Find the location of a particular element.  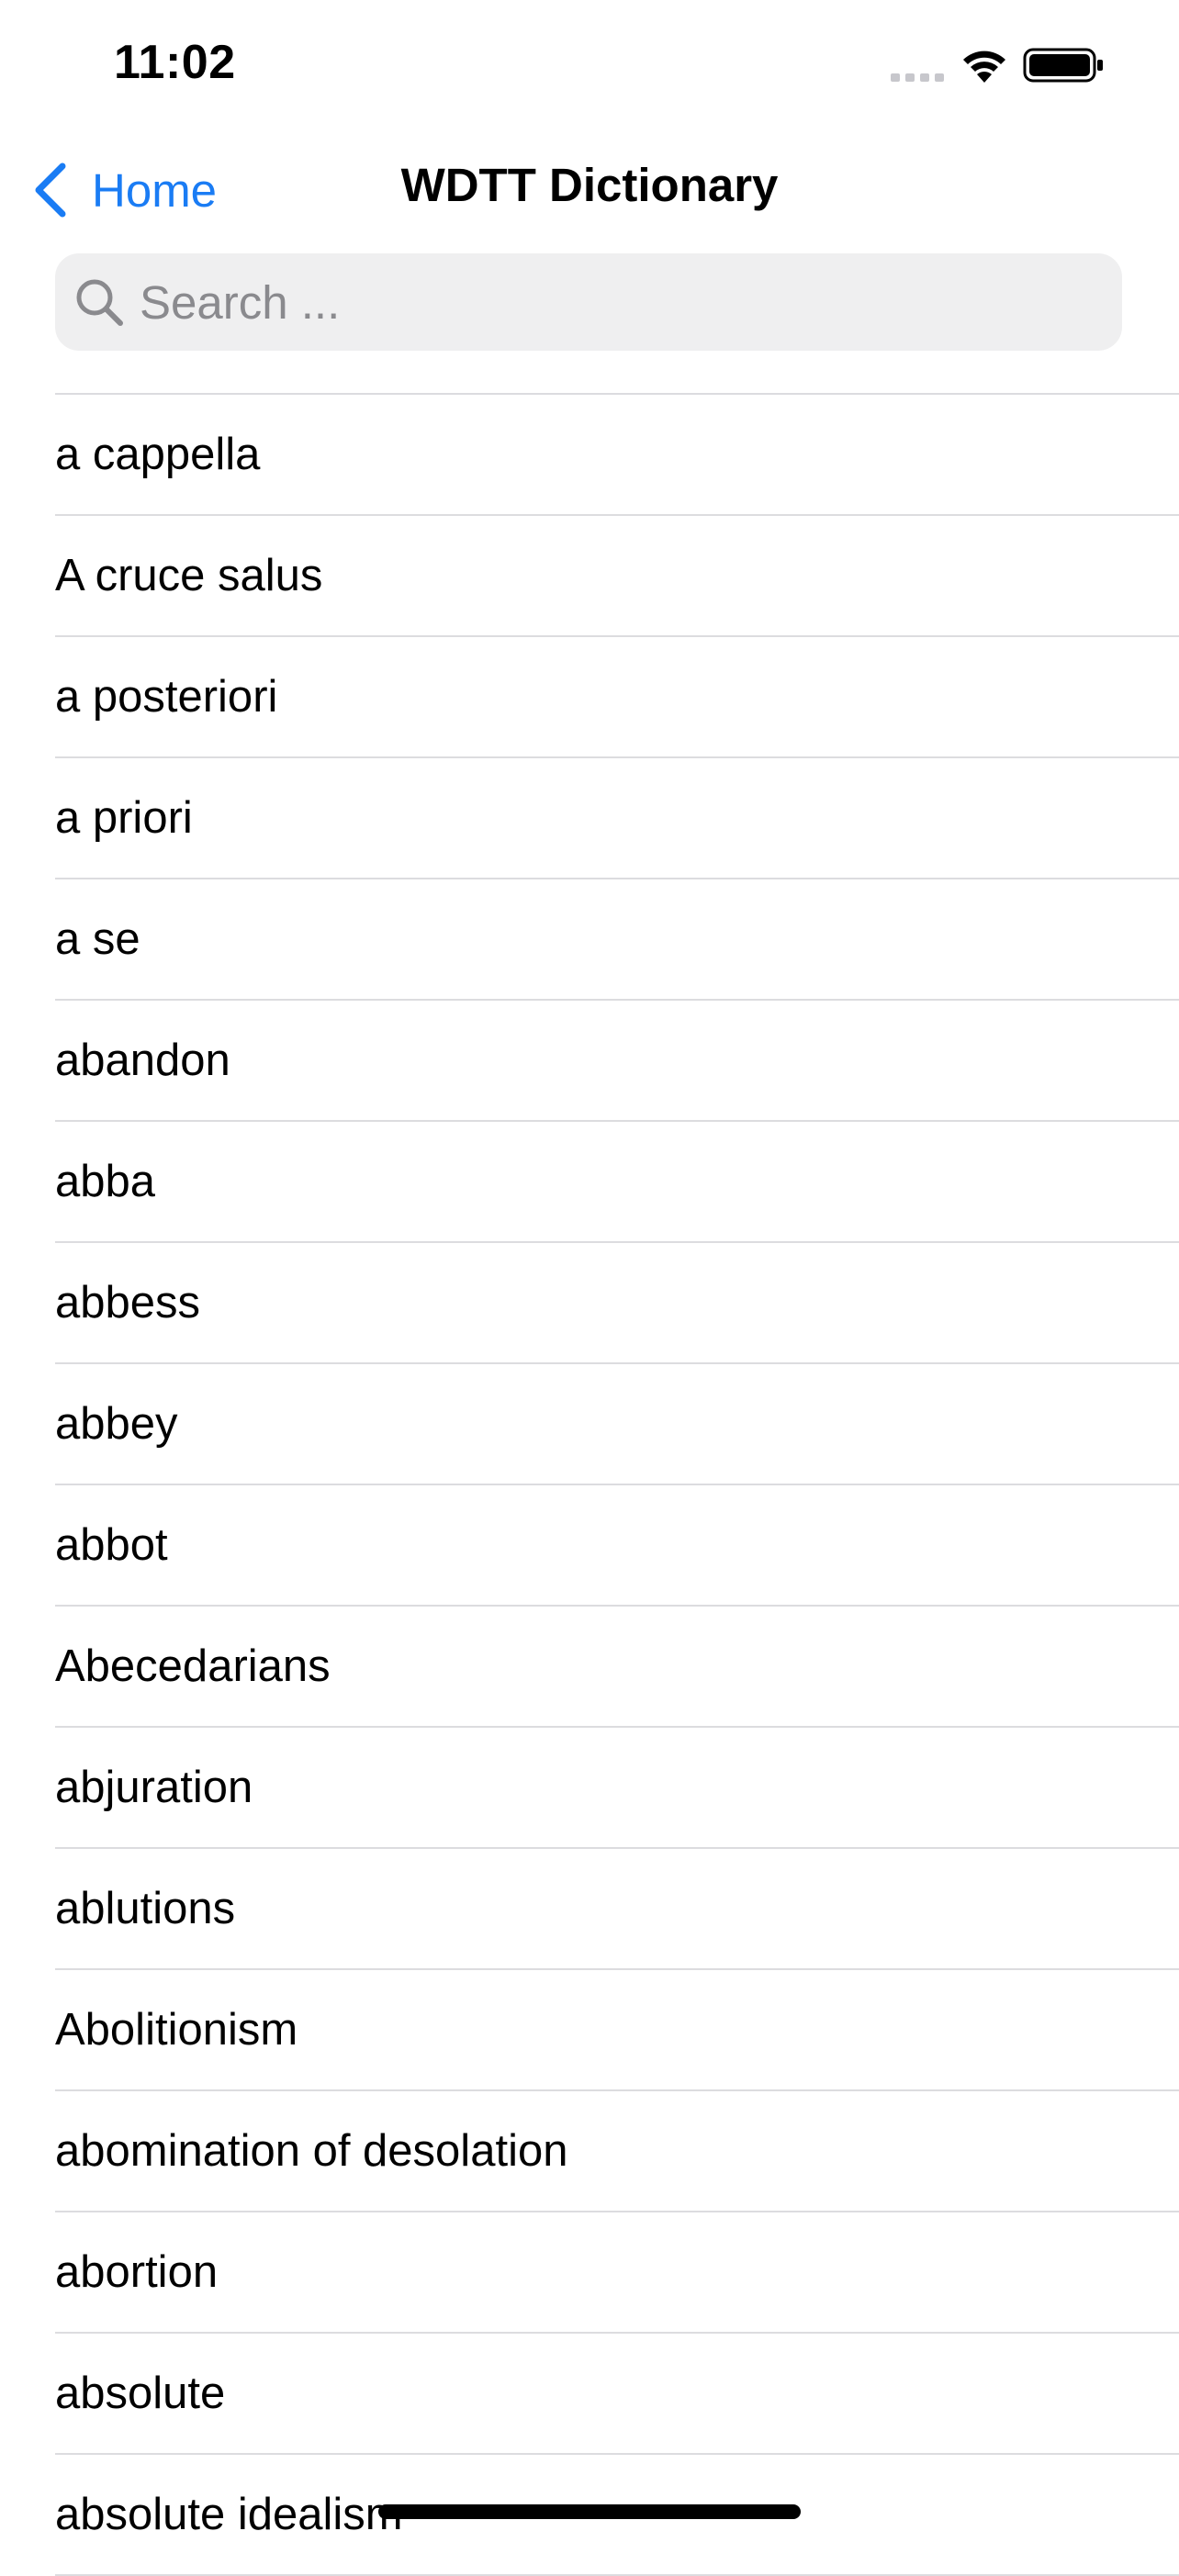

term-label: abba is located at coordinates (105, 1181).